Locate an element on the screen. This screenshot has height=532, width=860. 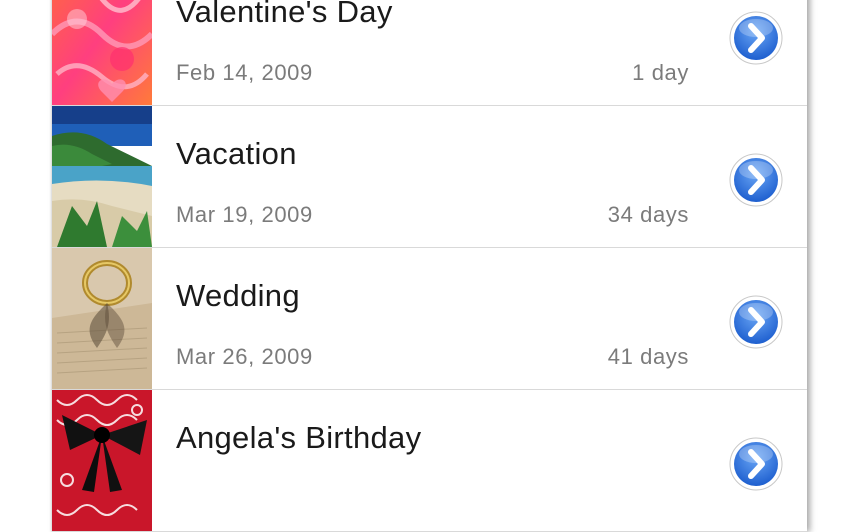
days-remaining: 34 days is located at coordinates (648, 214).